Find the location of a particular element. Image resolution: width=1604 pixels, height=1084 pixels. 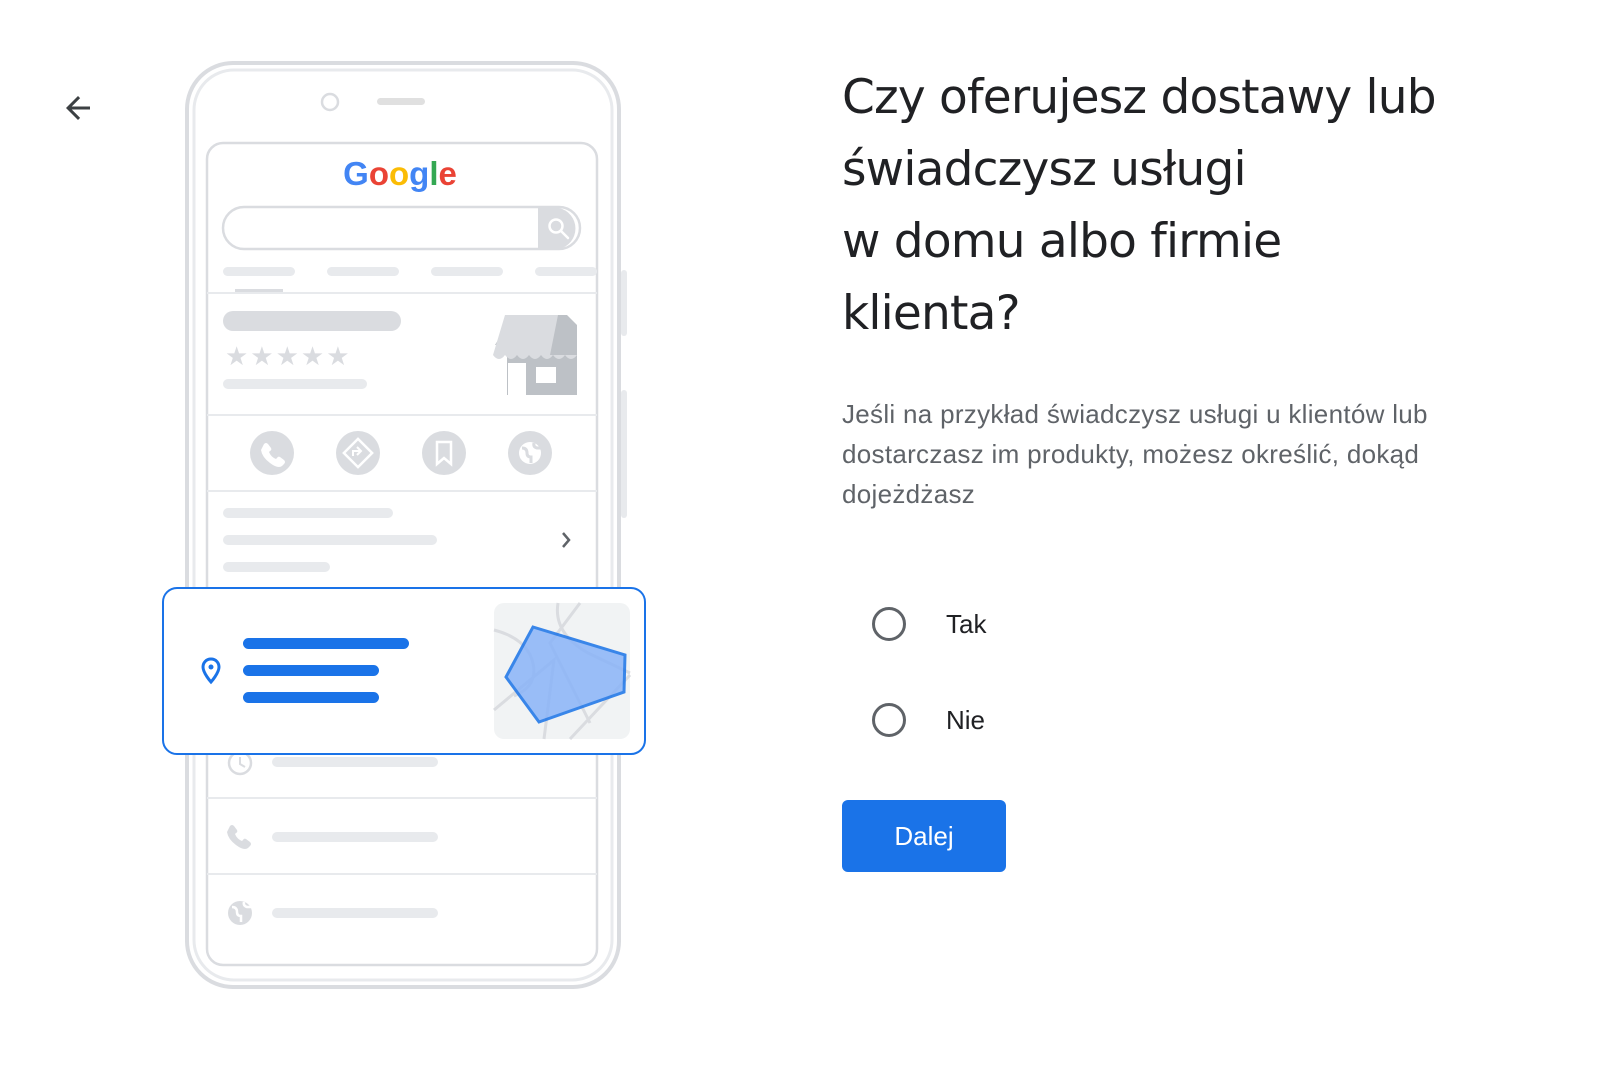

radio-button-tak is located at coordinates (889, 624).